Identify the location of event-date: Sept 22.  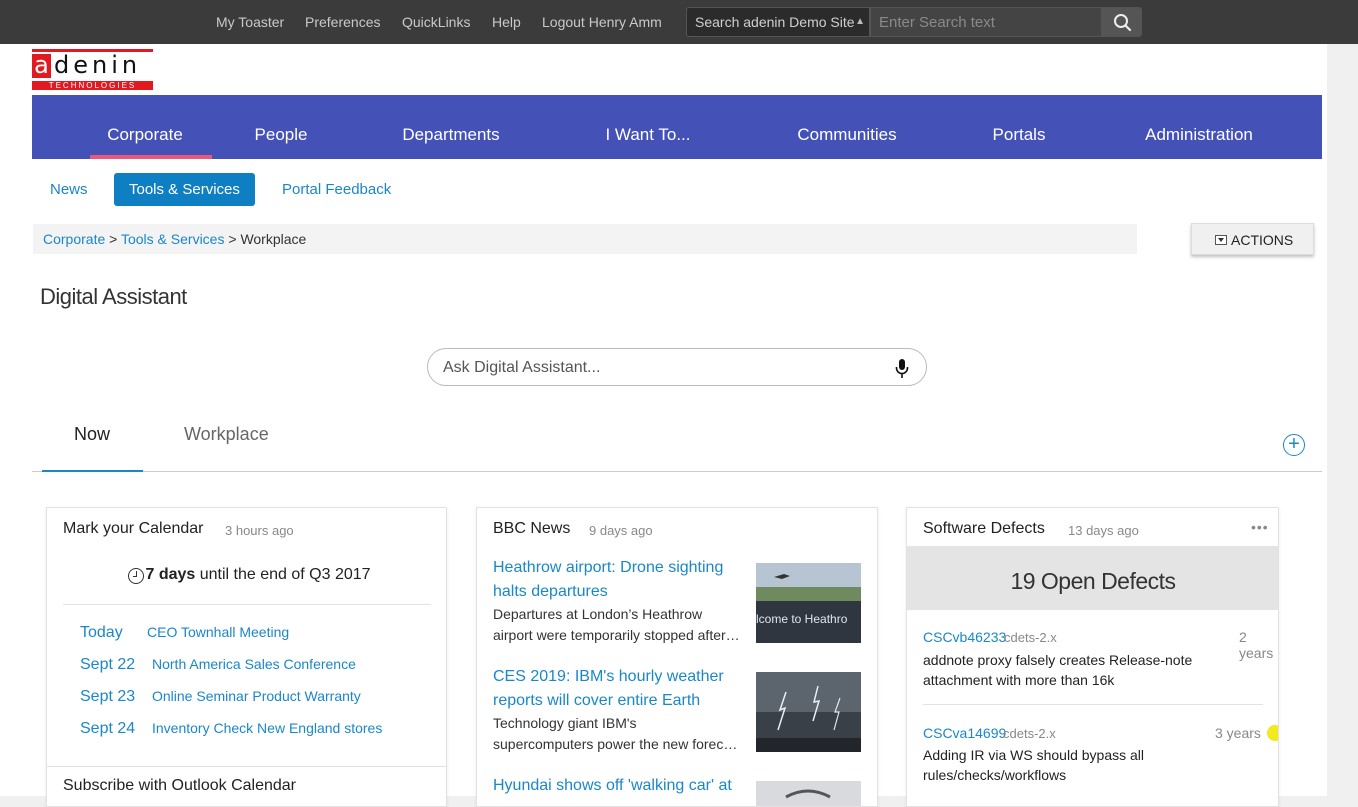
(107, 665).